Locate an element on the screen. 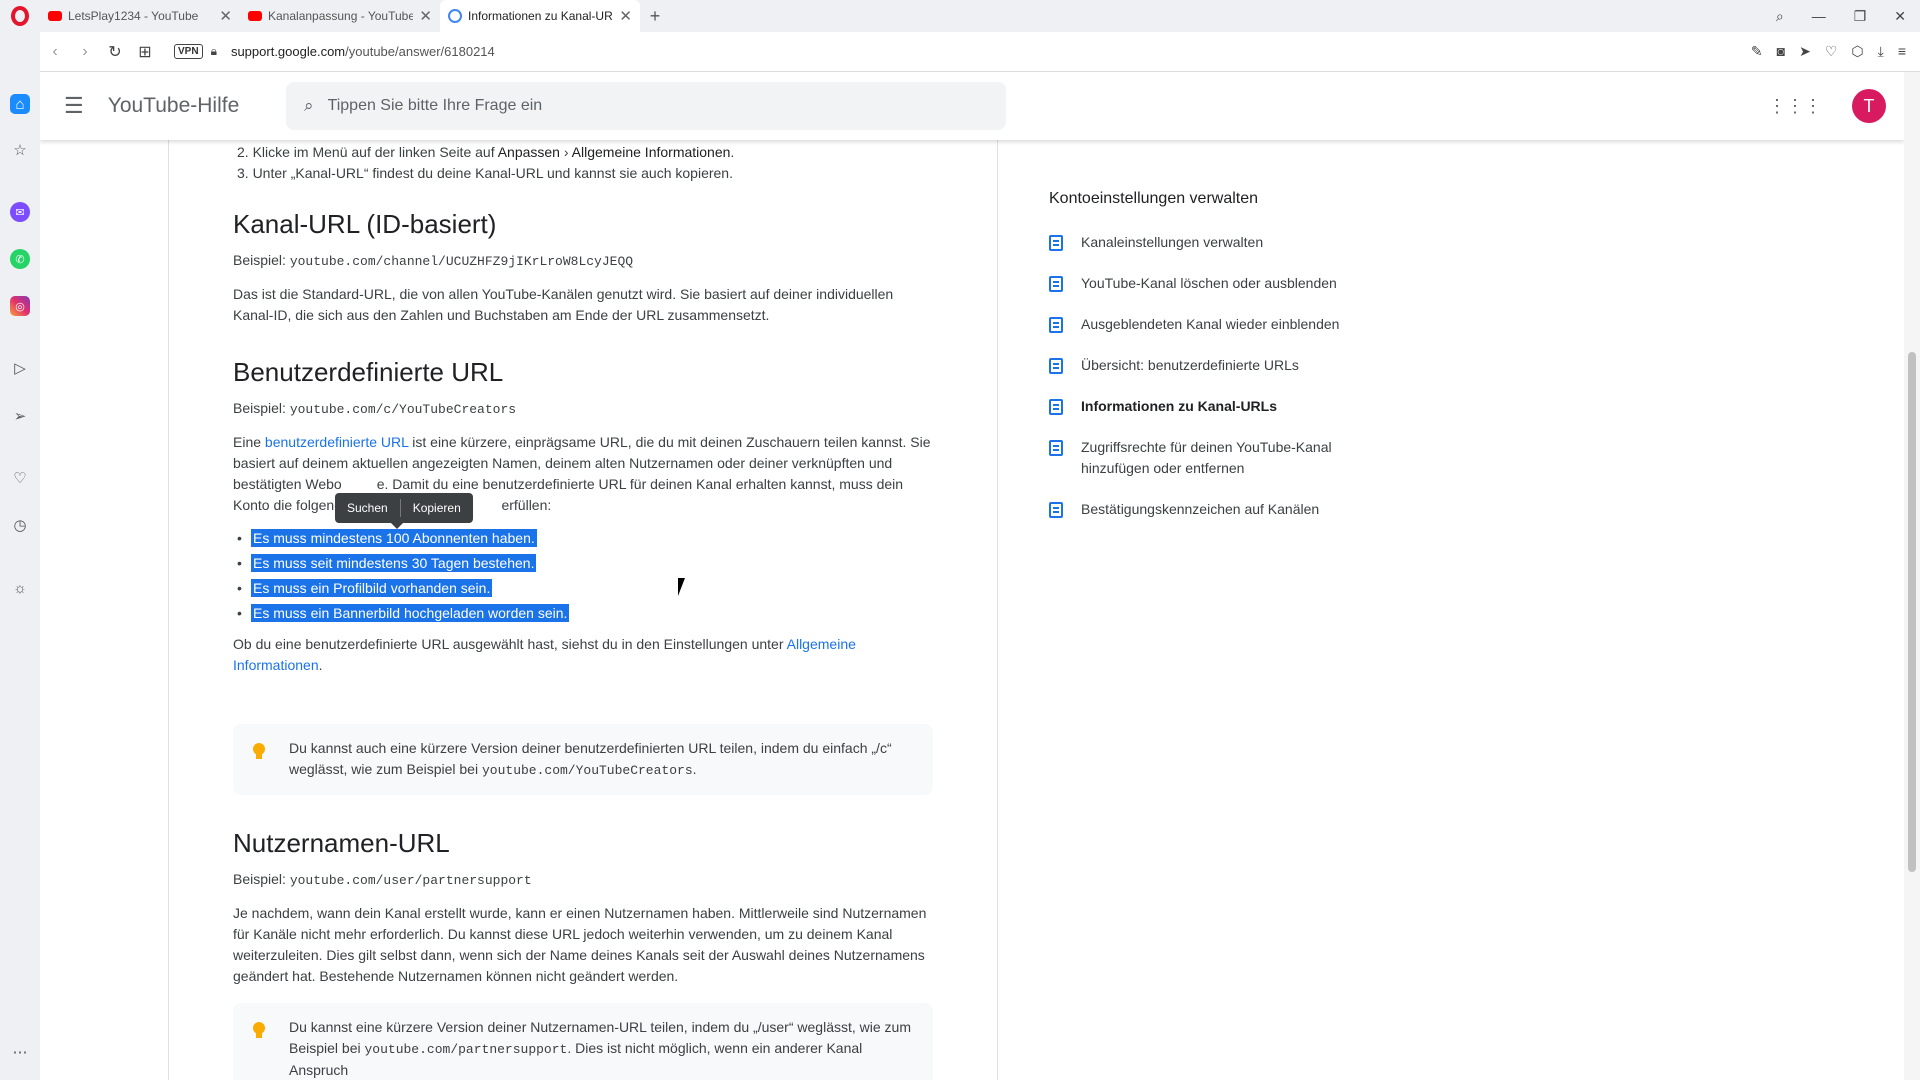  related-item-label: YouTube-Kanal löschen oder ausblenden is located at coordinates (1209, 283).